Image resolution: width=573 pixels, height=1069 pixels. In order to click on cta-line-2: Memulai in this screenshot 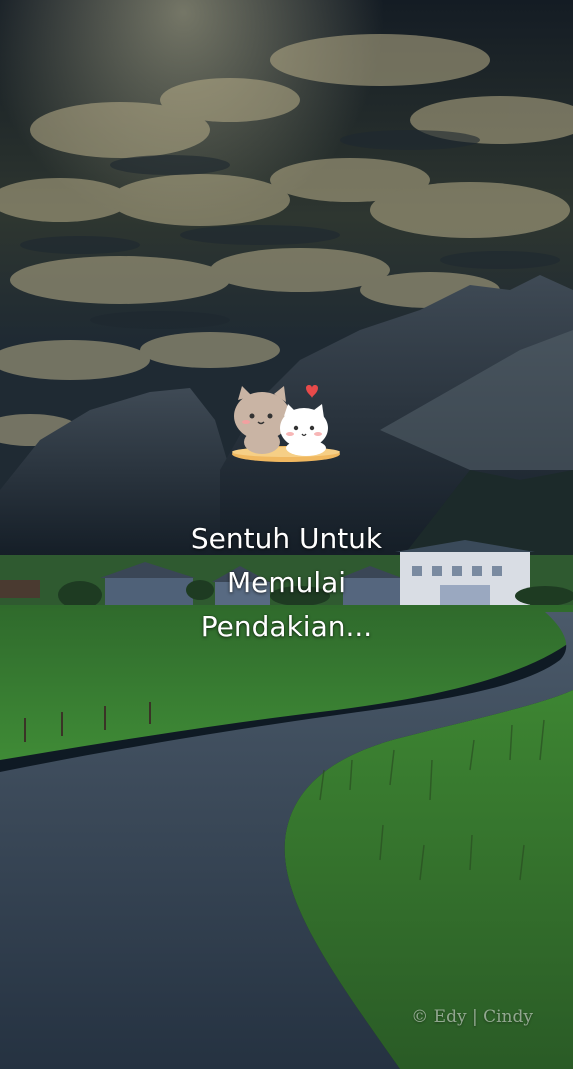, I will do `click(286, 582)`.